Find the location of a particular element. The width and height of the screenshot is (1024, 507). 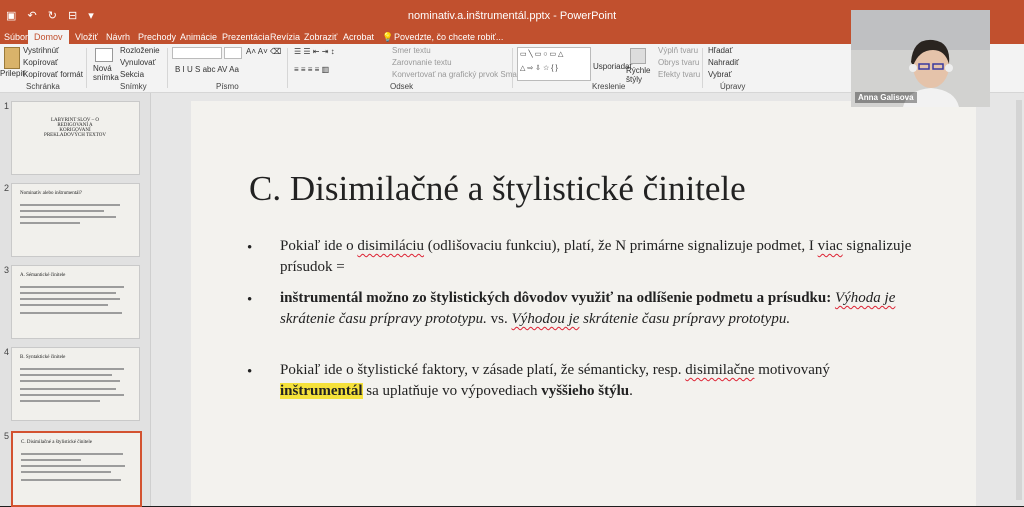

select-button: Vybrať is located at coordinates (720, 74).